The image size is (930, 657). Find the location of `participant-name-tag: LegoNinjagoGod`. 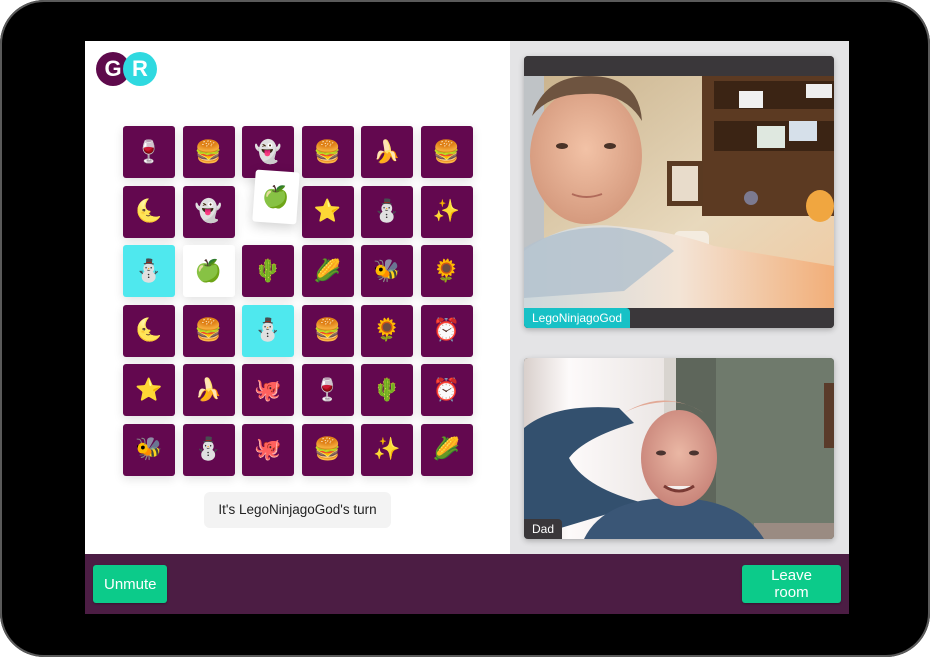

participant-name-tag: LegoNinjagoGod is located at coordinates (577, 318).